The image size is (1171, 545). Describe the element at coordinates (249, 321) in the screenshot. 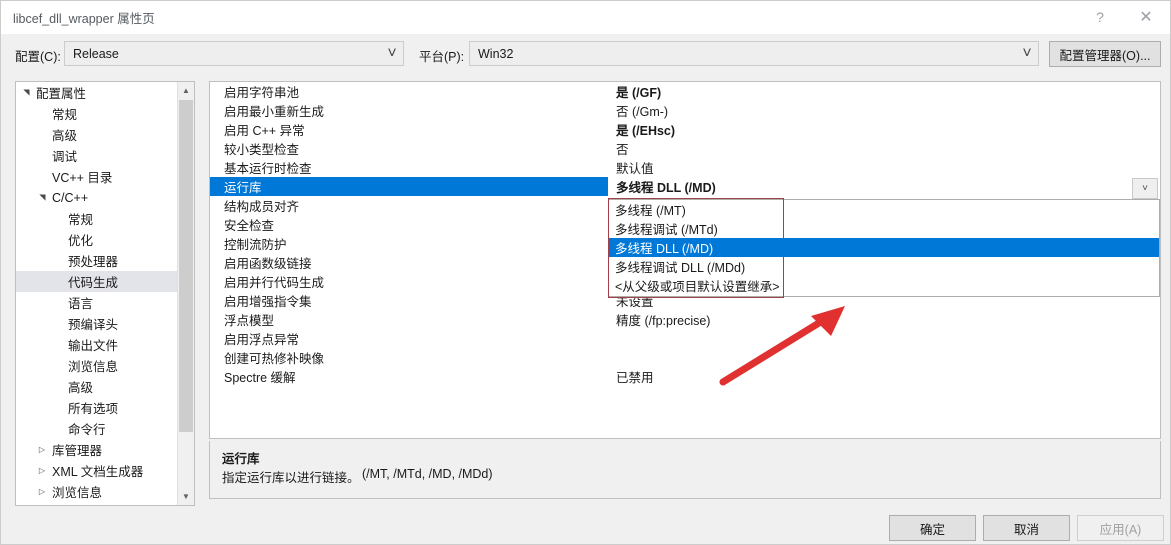

I see `property-name: 浮点模型` at that location.